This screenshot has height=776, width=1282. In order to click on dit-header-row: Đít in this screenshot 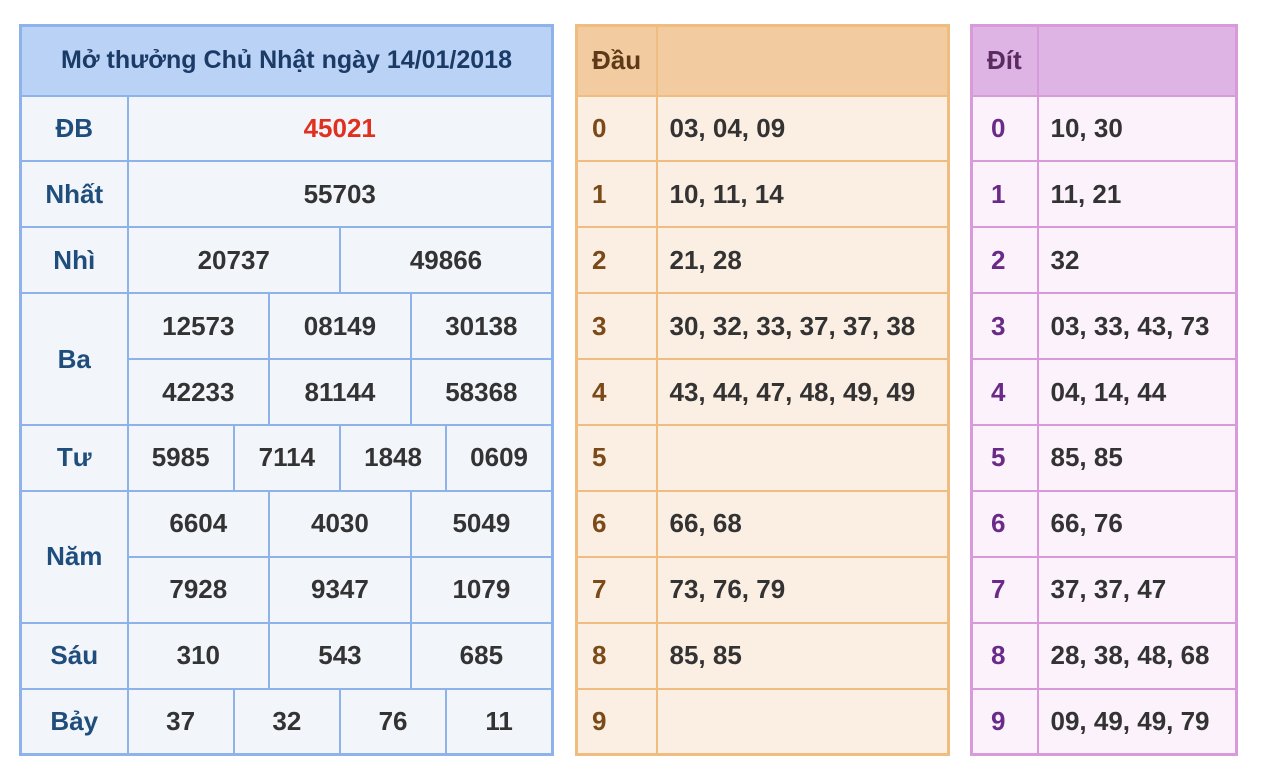, I will do `click(1104, 60)`.